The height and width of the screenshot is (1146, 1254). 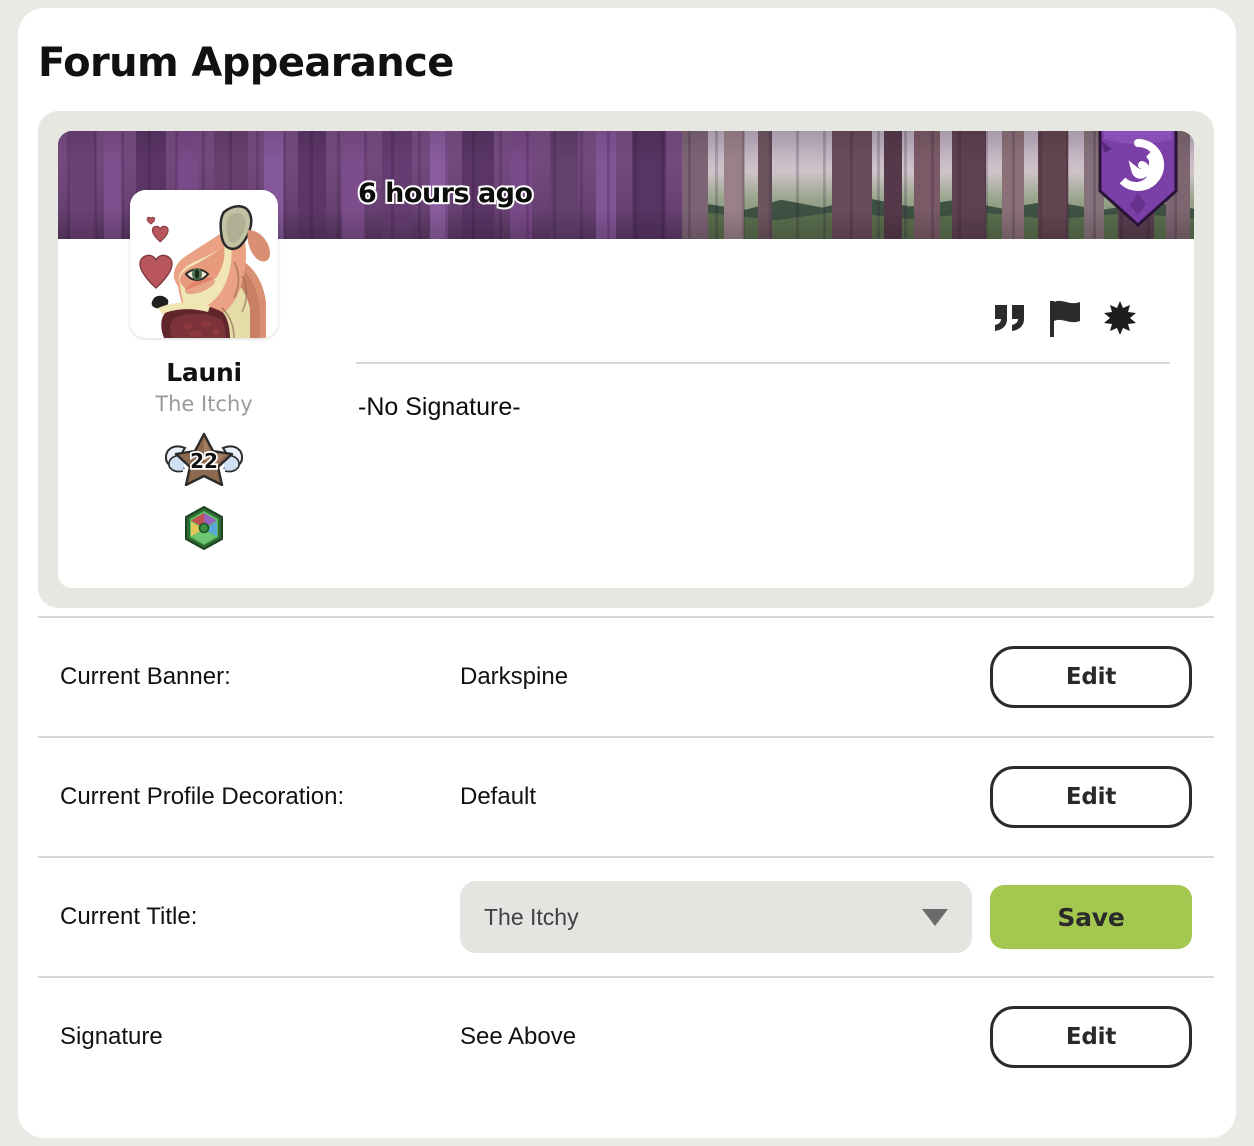 I want to click on chevron-down-icon, so click(x=935, y=917).